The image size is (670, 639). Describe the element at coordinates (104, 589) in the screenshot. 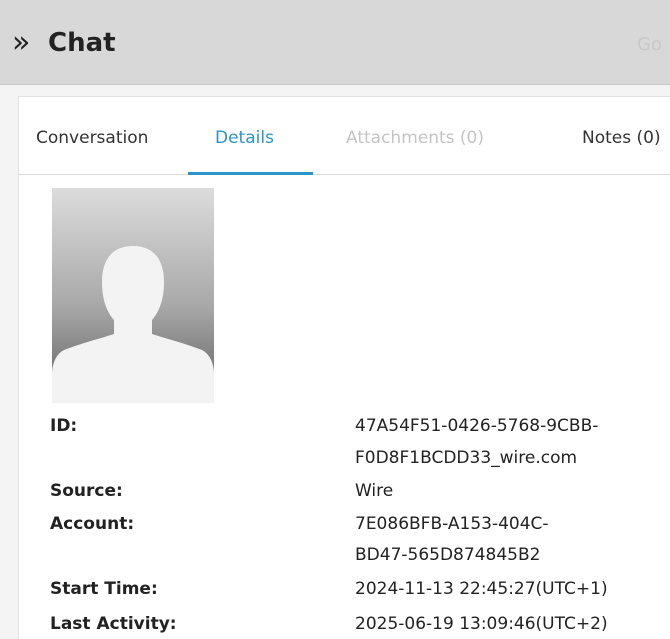

I see `start-time-label: Start Time:` at that location.